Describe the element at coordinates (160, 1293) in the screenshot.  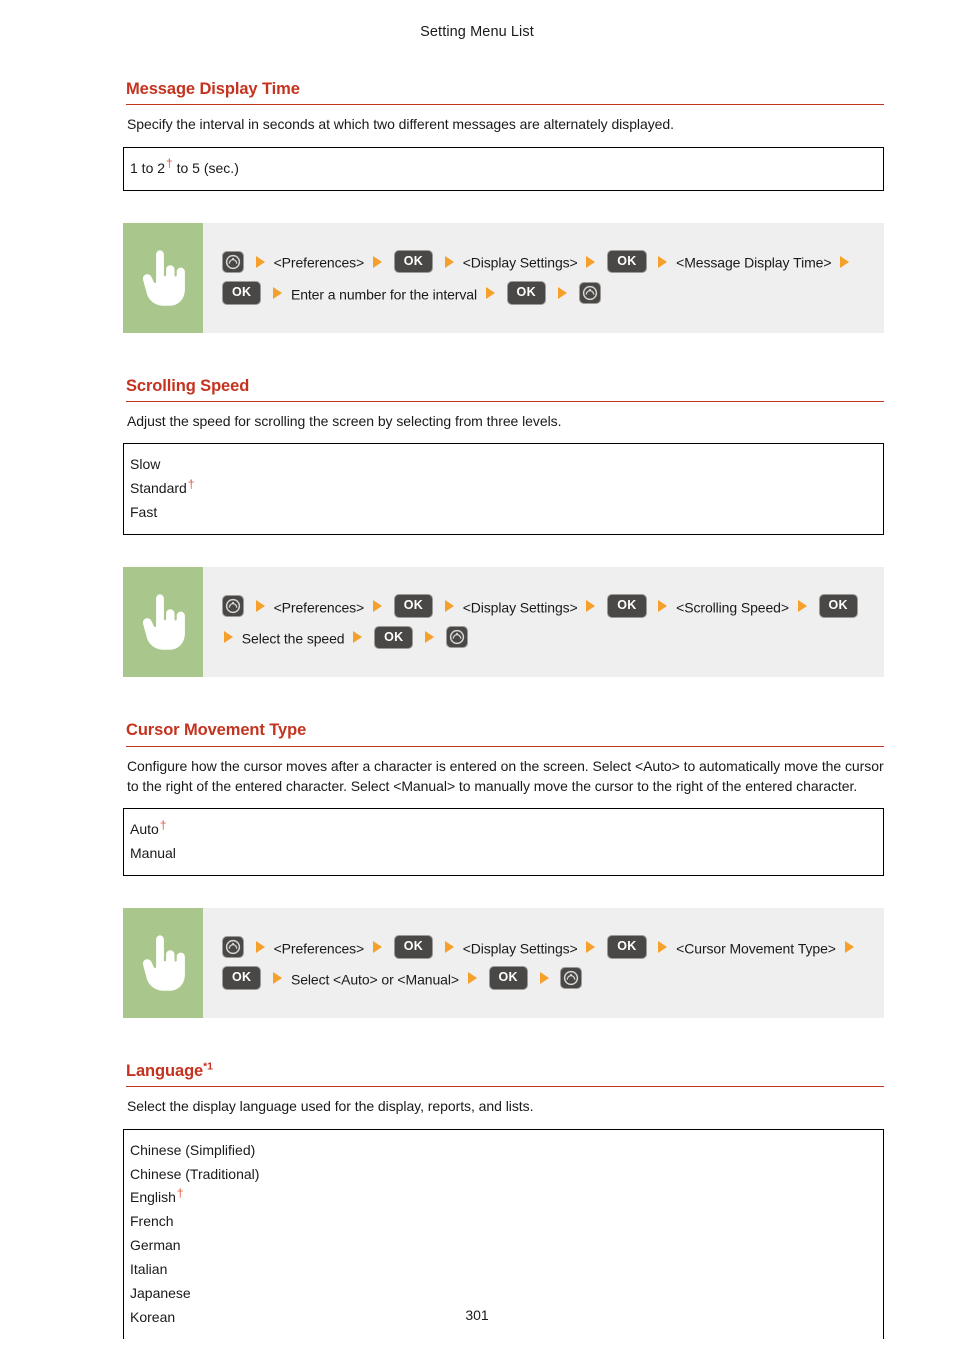
I see `option-label: Japanese` at that location.